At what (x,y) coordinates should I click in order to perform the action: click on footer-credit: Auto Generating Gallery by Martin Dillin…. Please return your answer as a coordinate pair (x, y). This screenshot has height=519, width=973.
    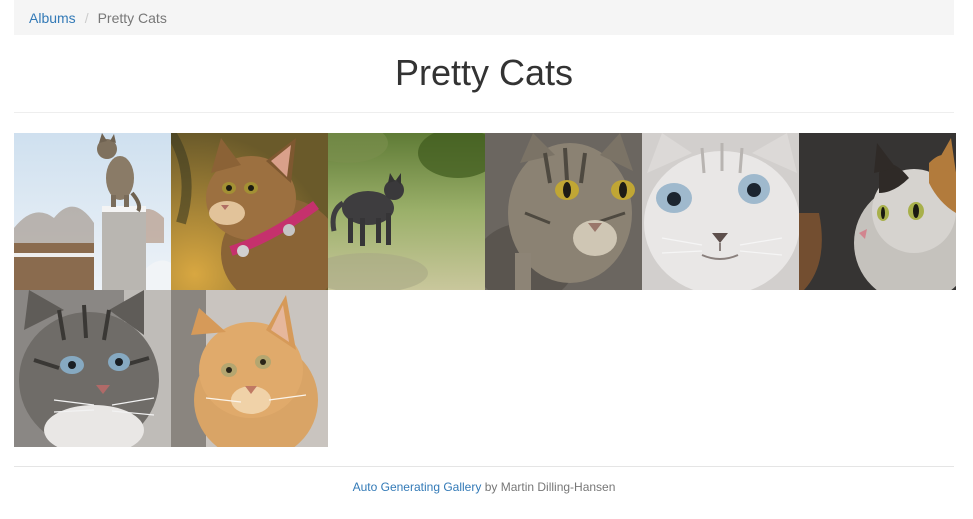
    Looking at the image, I should click on (484, 487).